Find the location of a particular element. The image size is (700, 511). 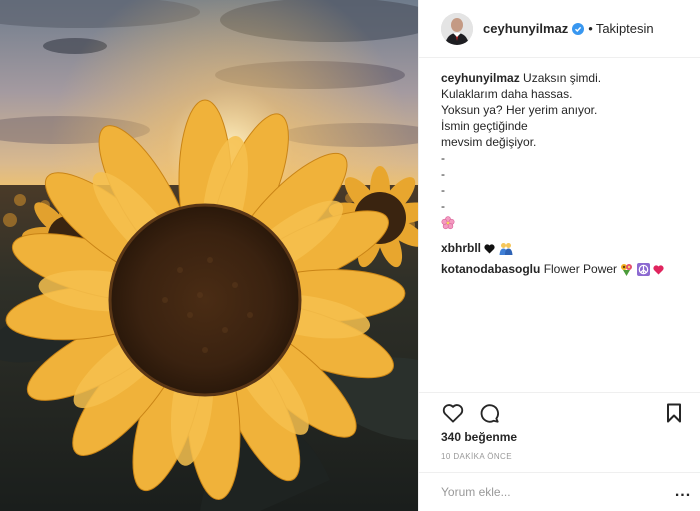

username-link: ceyhunyilmaz is located at coordinates (525, 28).